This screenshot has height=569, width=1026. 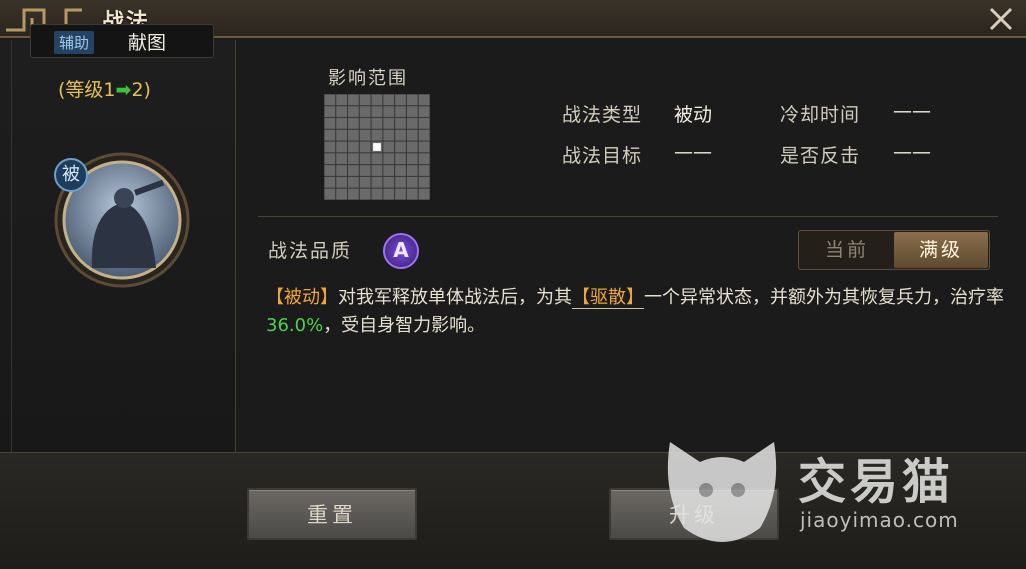 I want to click on support-type-badge: 辅助, so click(x=74, y=42).